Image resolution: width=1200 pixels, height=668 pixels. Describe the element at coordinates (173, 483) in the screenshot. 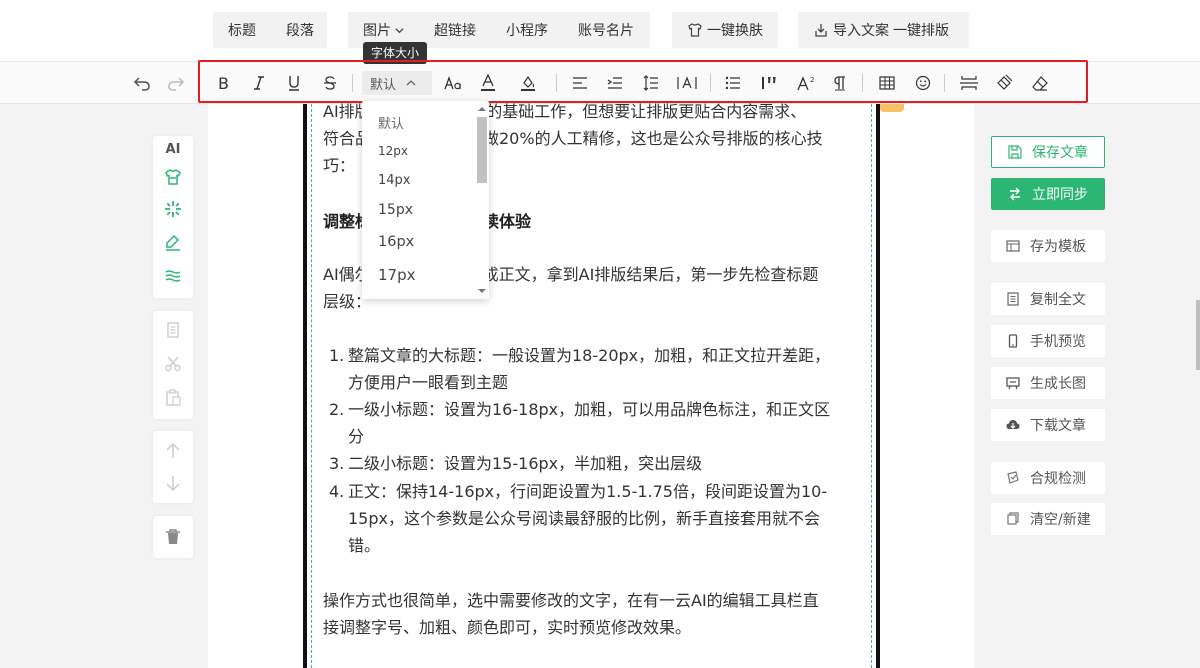

I see `arrow-down-icon` at that location.